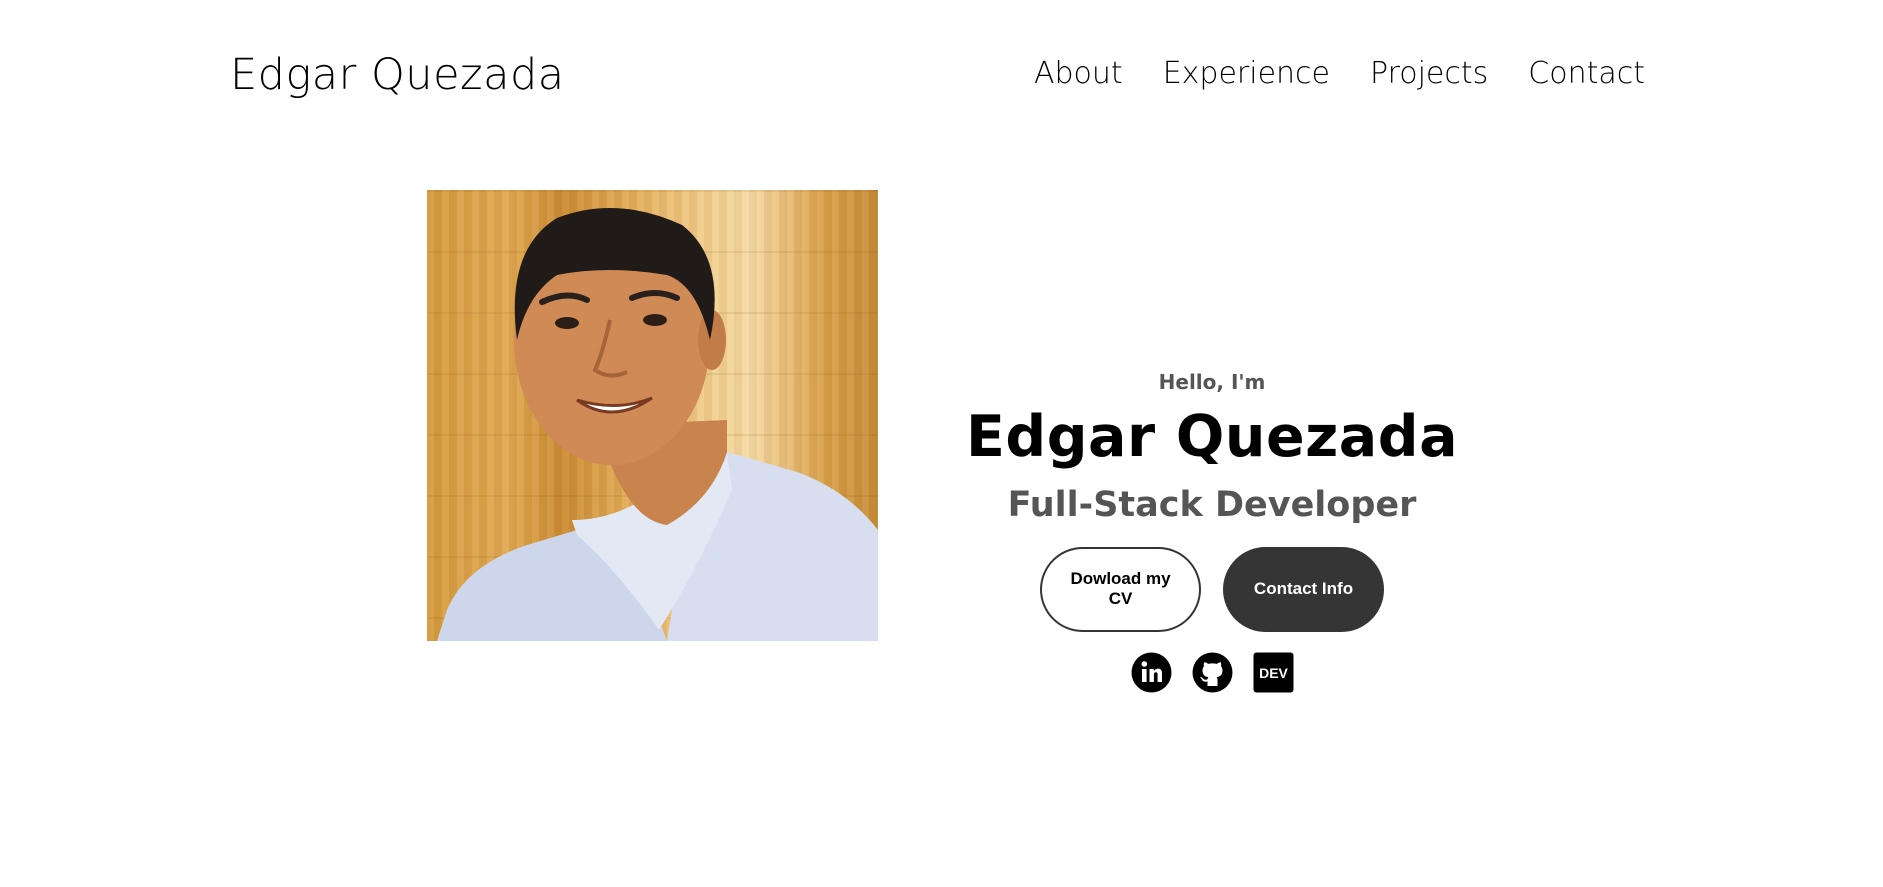 This screenshot has height=887, width=1883. I want to click on greeting-text: Hello, I'm, so click(1212, 382).